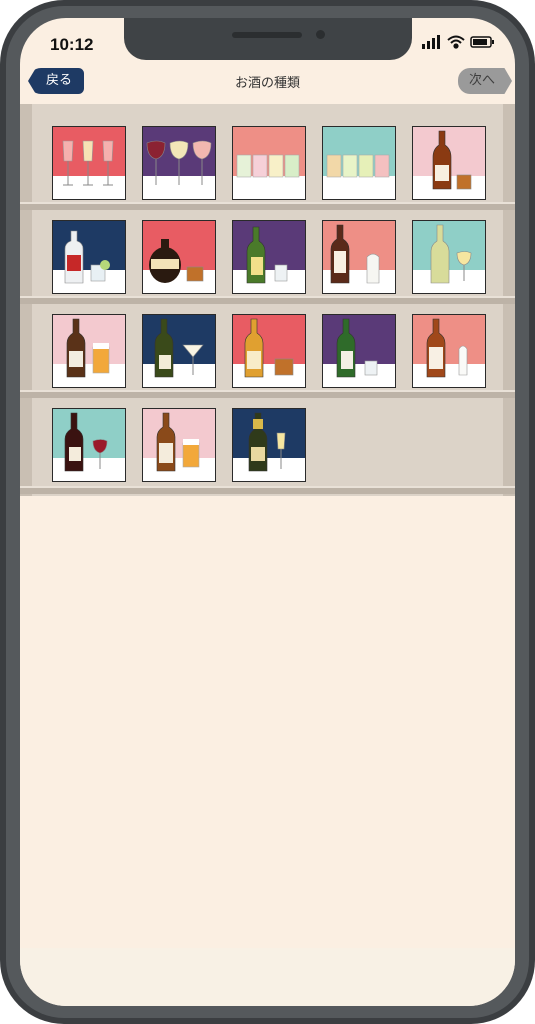  I want to click on drink-tile-shochu-green, so click(269, 257).